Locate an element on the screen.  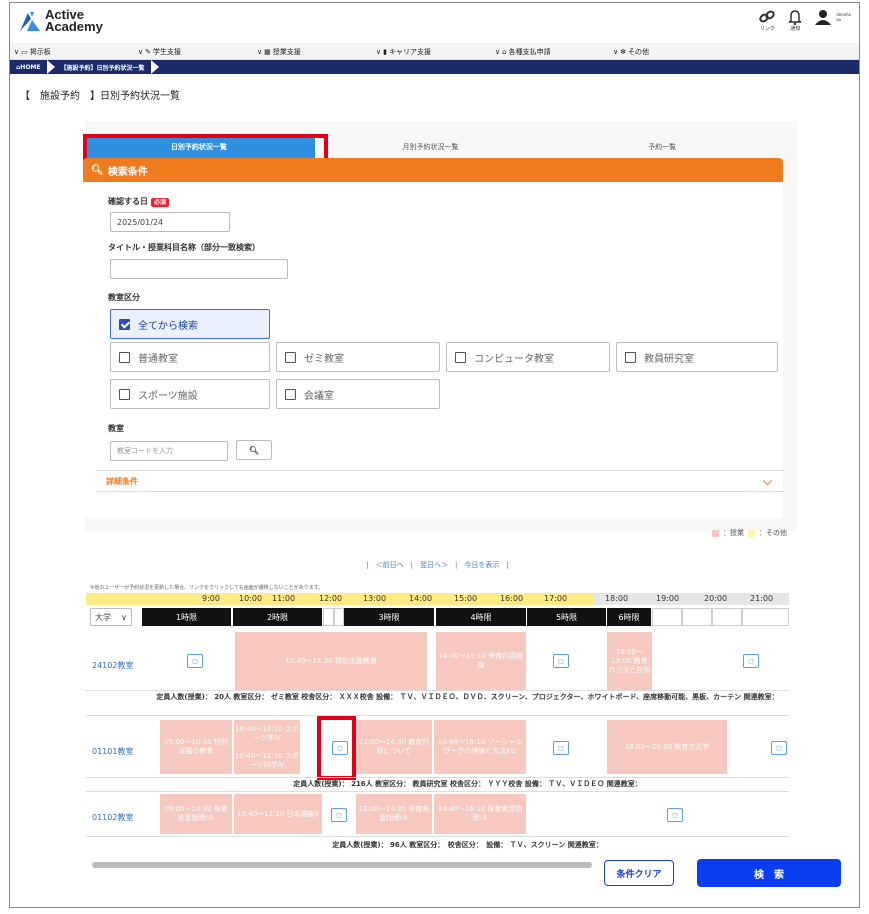
period-1: 1時限 is located at coordinates (187, 617).